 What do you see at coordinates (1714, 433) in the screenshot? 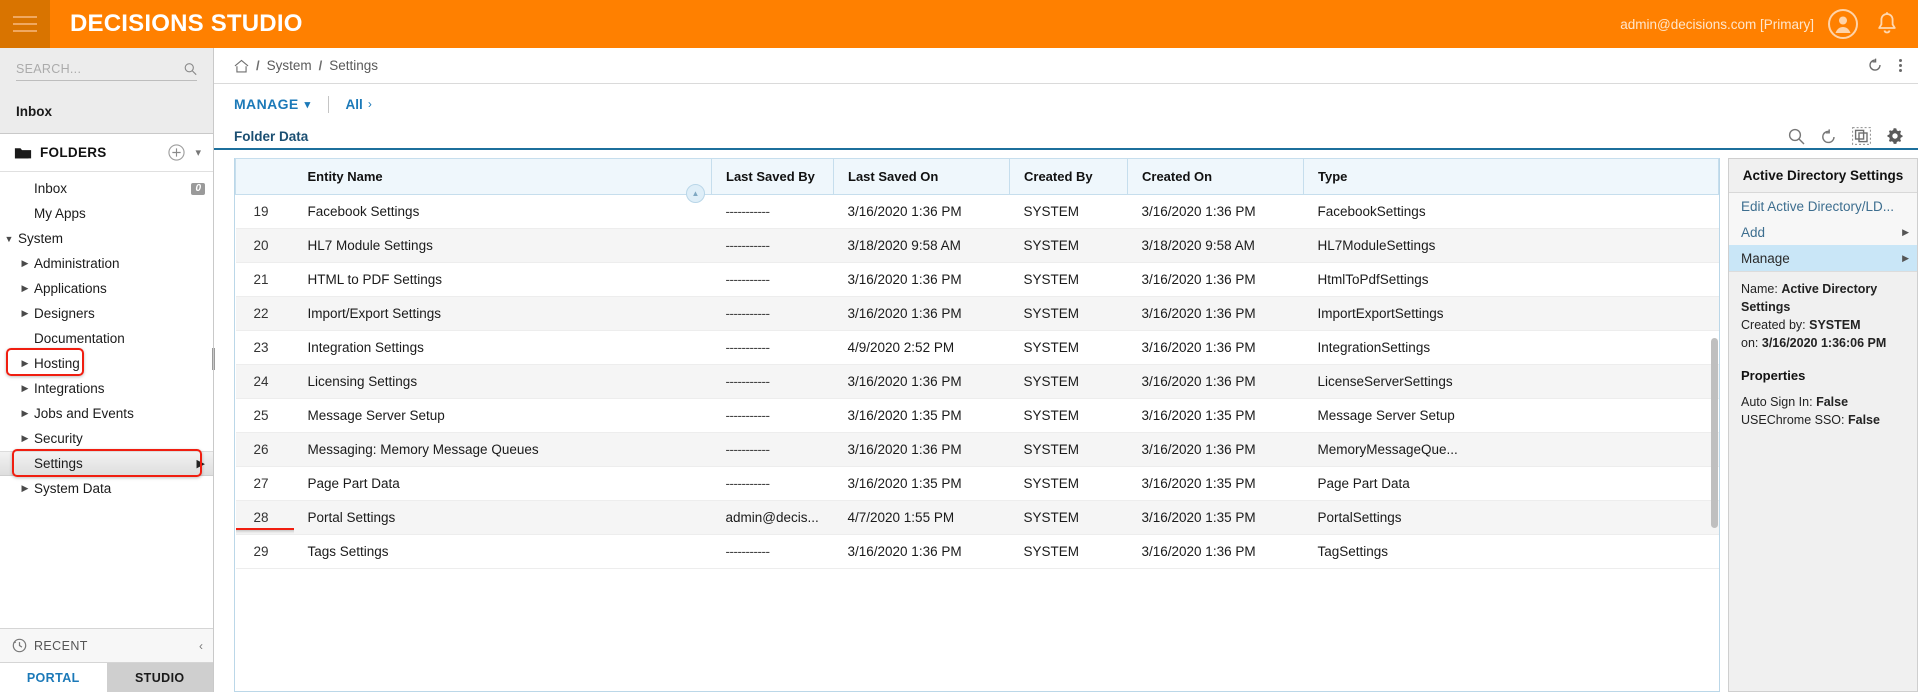
I see `vertical-scrollbar` at bounding box center [1714, 433].